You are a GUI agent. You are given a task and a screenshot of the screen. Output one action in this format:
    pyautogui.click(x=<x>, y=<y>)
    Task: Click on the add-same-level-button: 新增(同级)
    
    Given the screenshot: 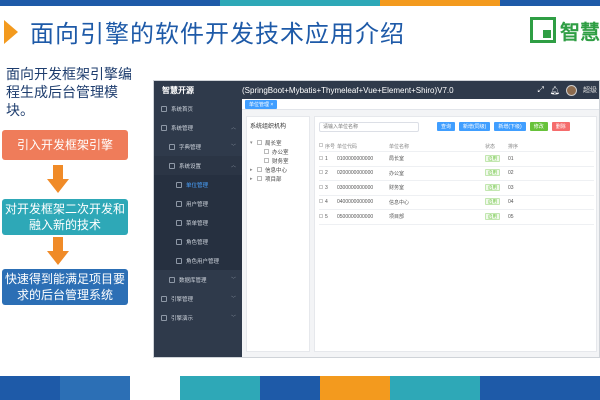 What is the action you would take?
    pyautogui.click(x=475, y=126)
    